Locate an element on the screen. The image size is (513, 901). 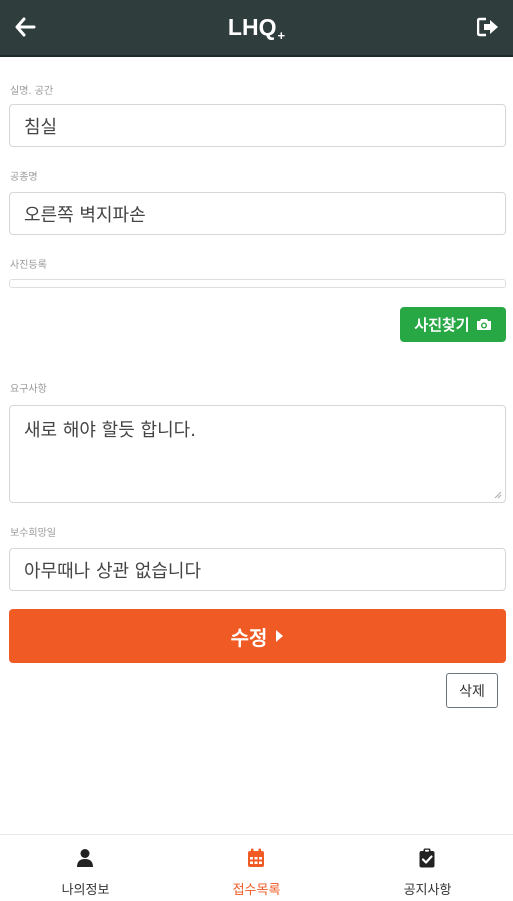
edit-submit-button: 수정 is located at coordinates (257, 636).